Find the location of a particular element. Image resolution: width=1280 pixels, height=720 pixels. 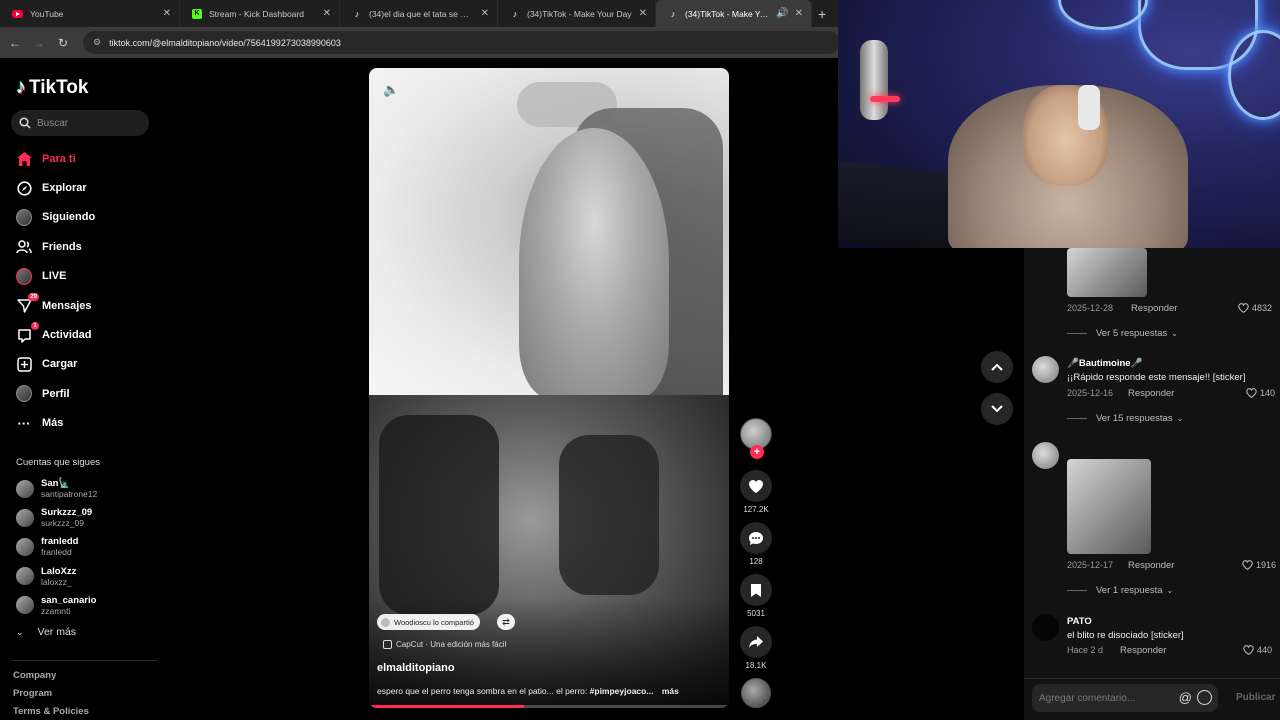

following-account: franledd franledd is located at coordinates (86, 546).